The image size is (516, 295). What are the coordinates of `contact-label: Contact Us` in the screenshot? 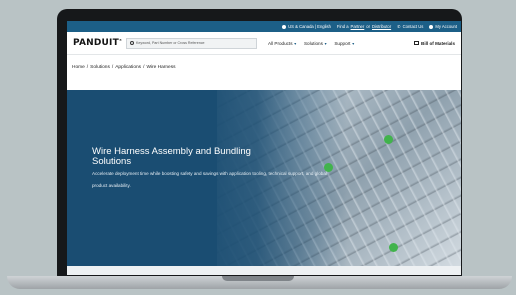 It's located at (413, 26).